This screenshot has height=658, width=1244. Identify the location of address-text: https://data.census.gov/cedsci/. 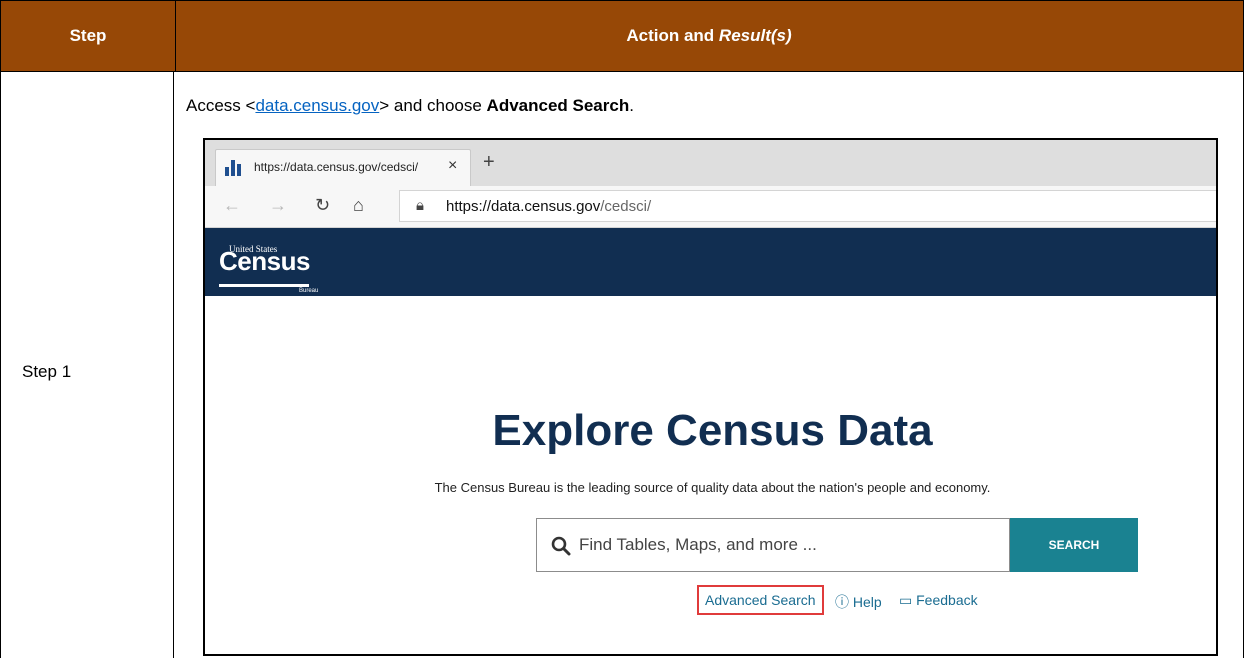
(548, 206).